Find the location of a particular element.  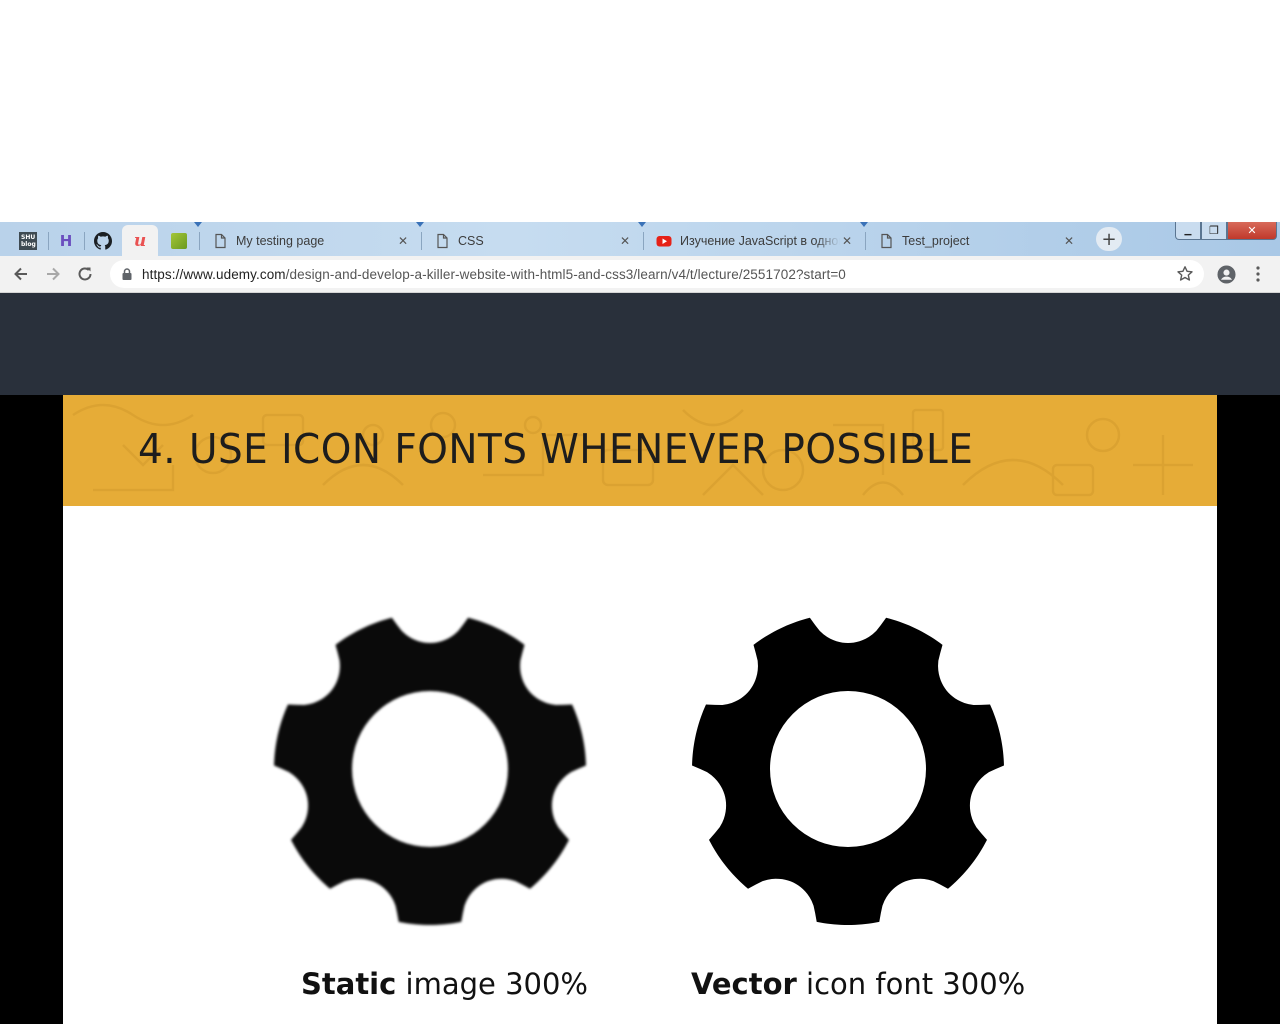

course-header-bar is located at coordinates (640, 344).